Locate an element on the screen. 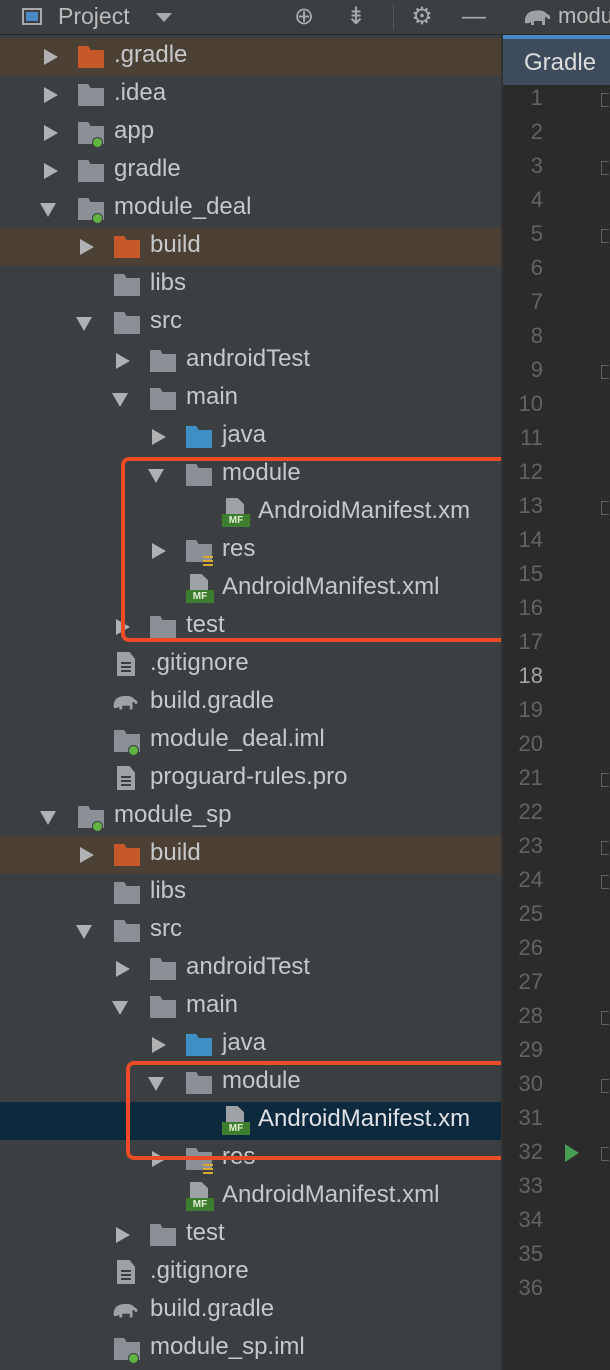  line-number: 1 is located at coordinates (536, 97).